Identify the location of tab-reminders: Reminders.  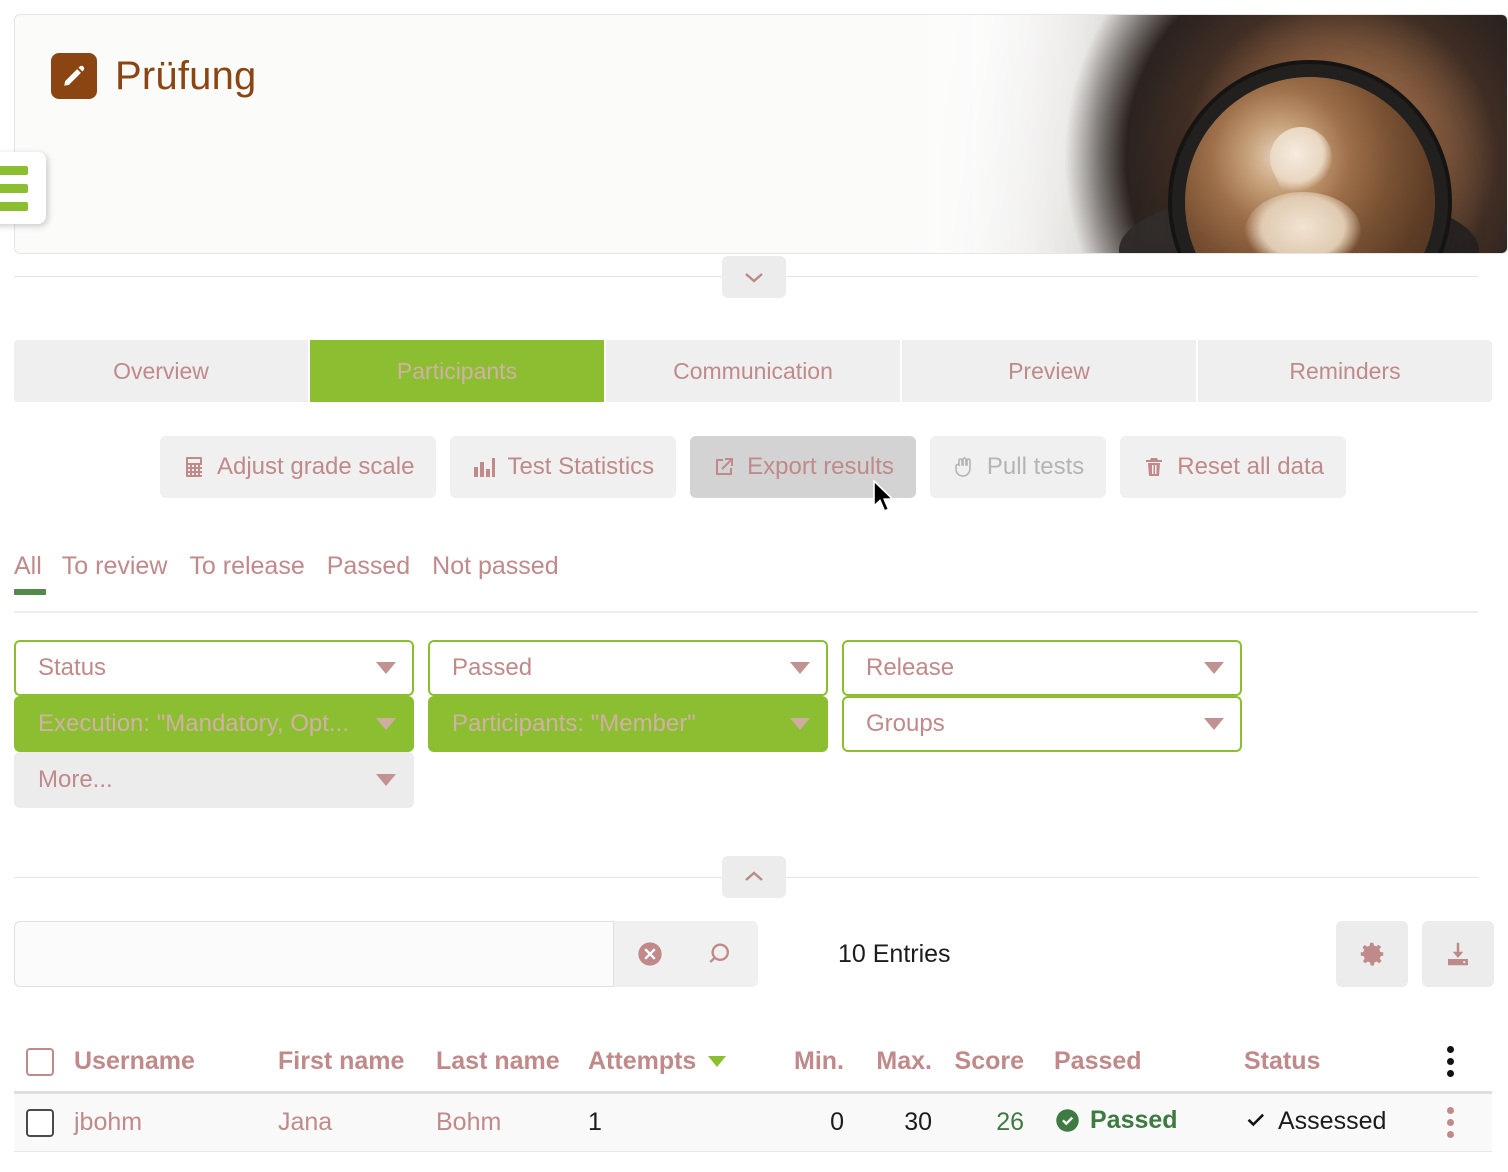
(1345, 371).